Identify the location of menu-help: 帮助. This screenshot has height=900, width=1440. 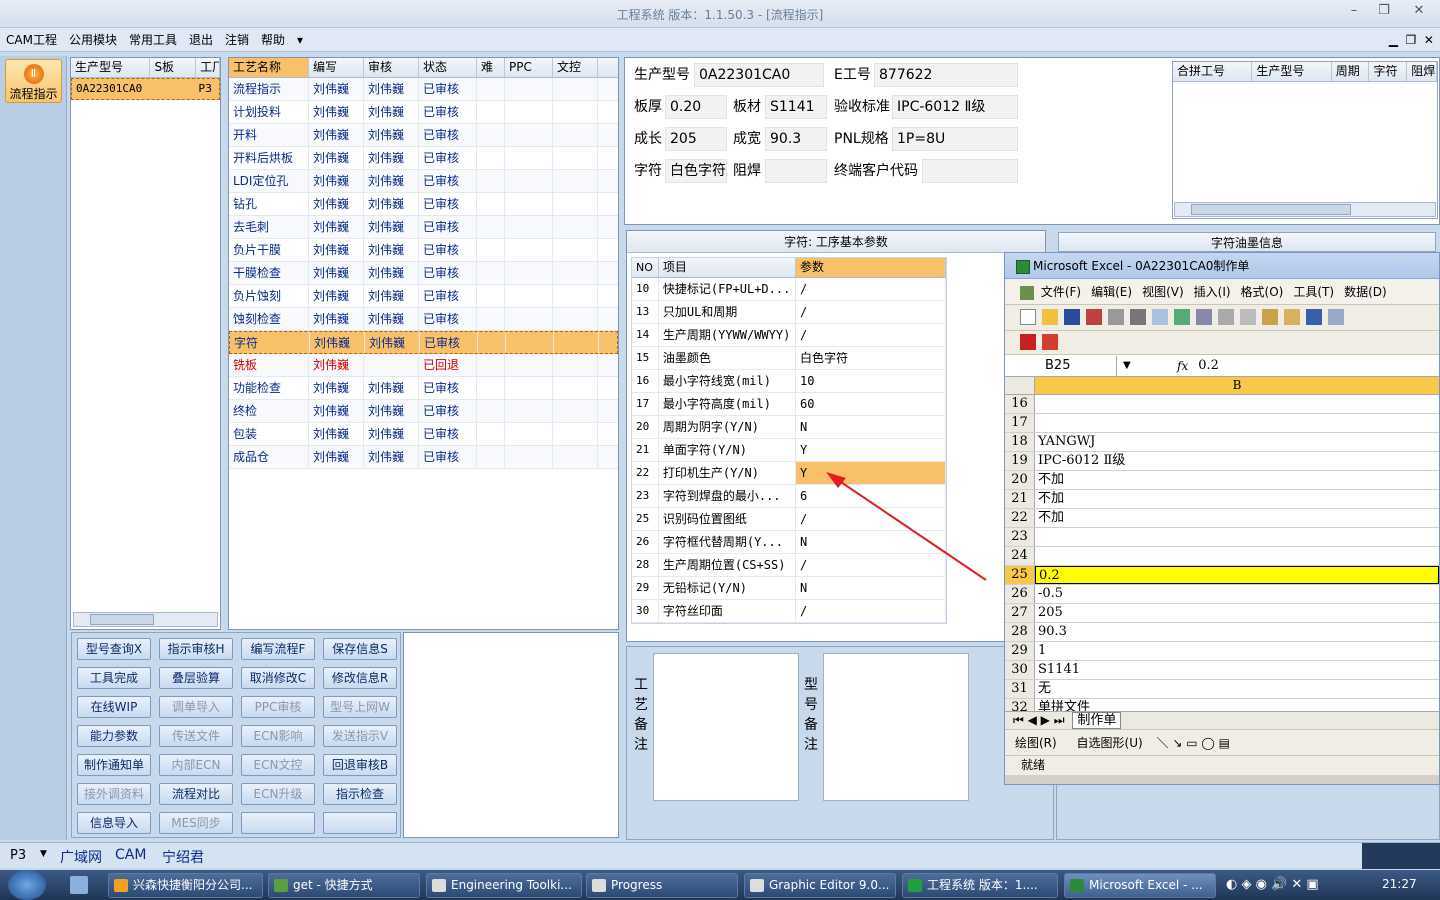
(273, 40).